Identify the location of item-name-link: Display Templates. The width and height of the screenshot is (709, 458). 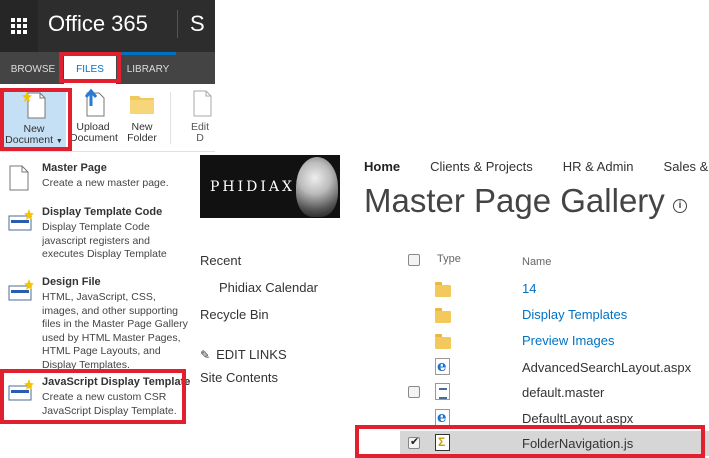
(574, 314).